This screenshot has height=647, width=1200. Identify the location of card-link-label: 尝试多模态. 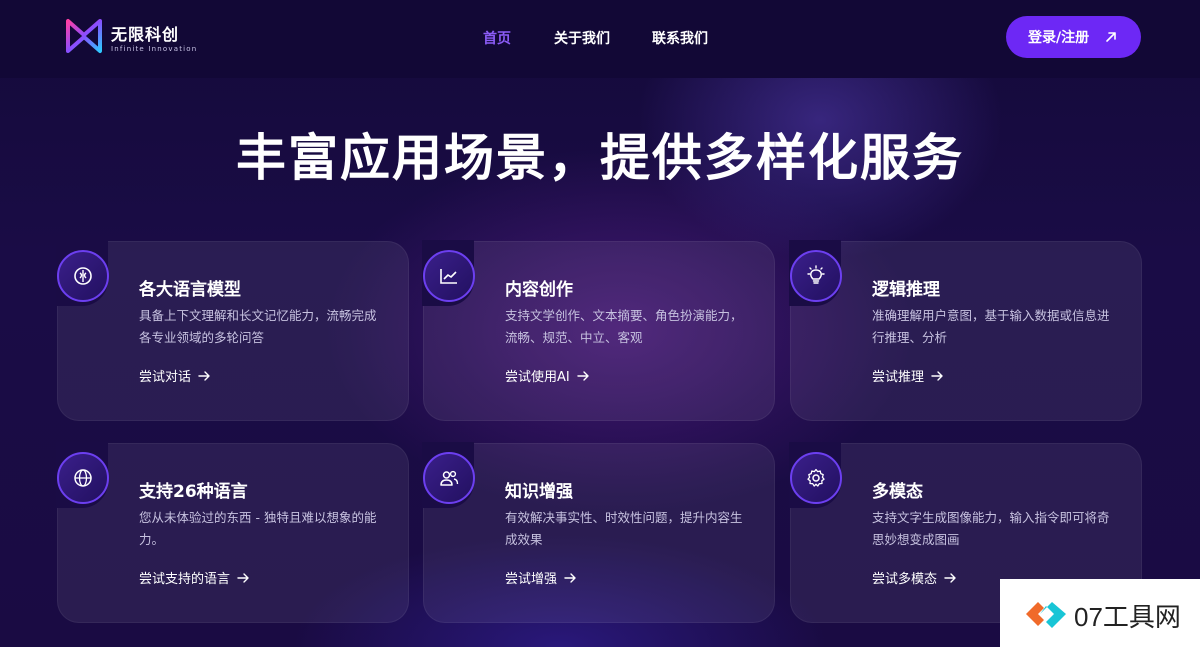
(905, 579).